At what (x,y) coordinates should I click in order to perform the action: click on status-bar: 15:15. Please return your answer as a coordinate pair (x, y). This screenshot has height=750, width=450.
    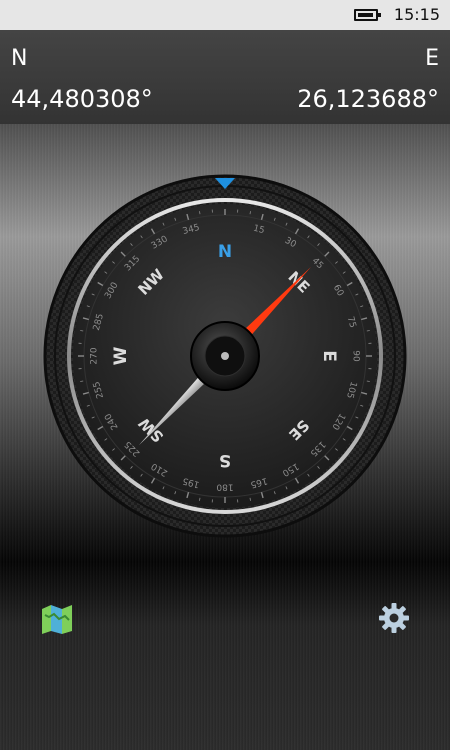
    Looking at the image, I should click on (225, 15).